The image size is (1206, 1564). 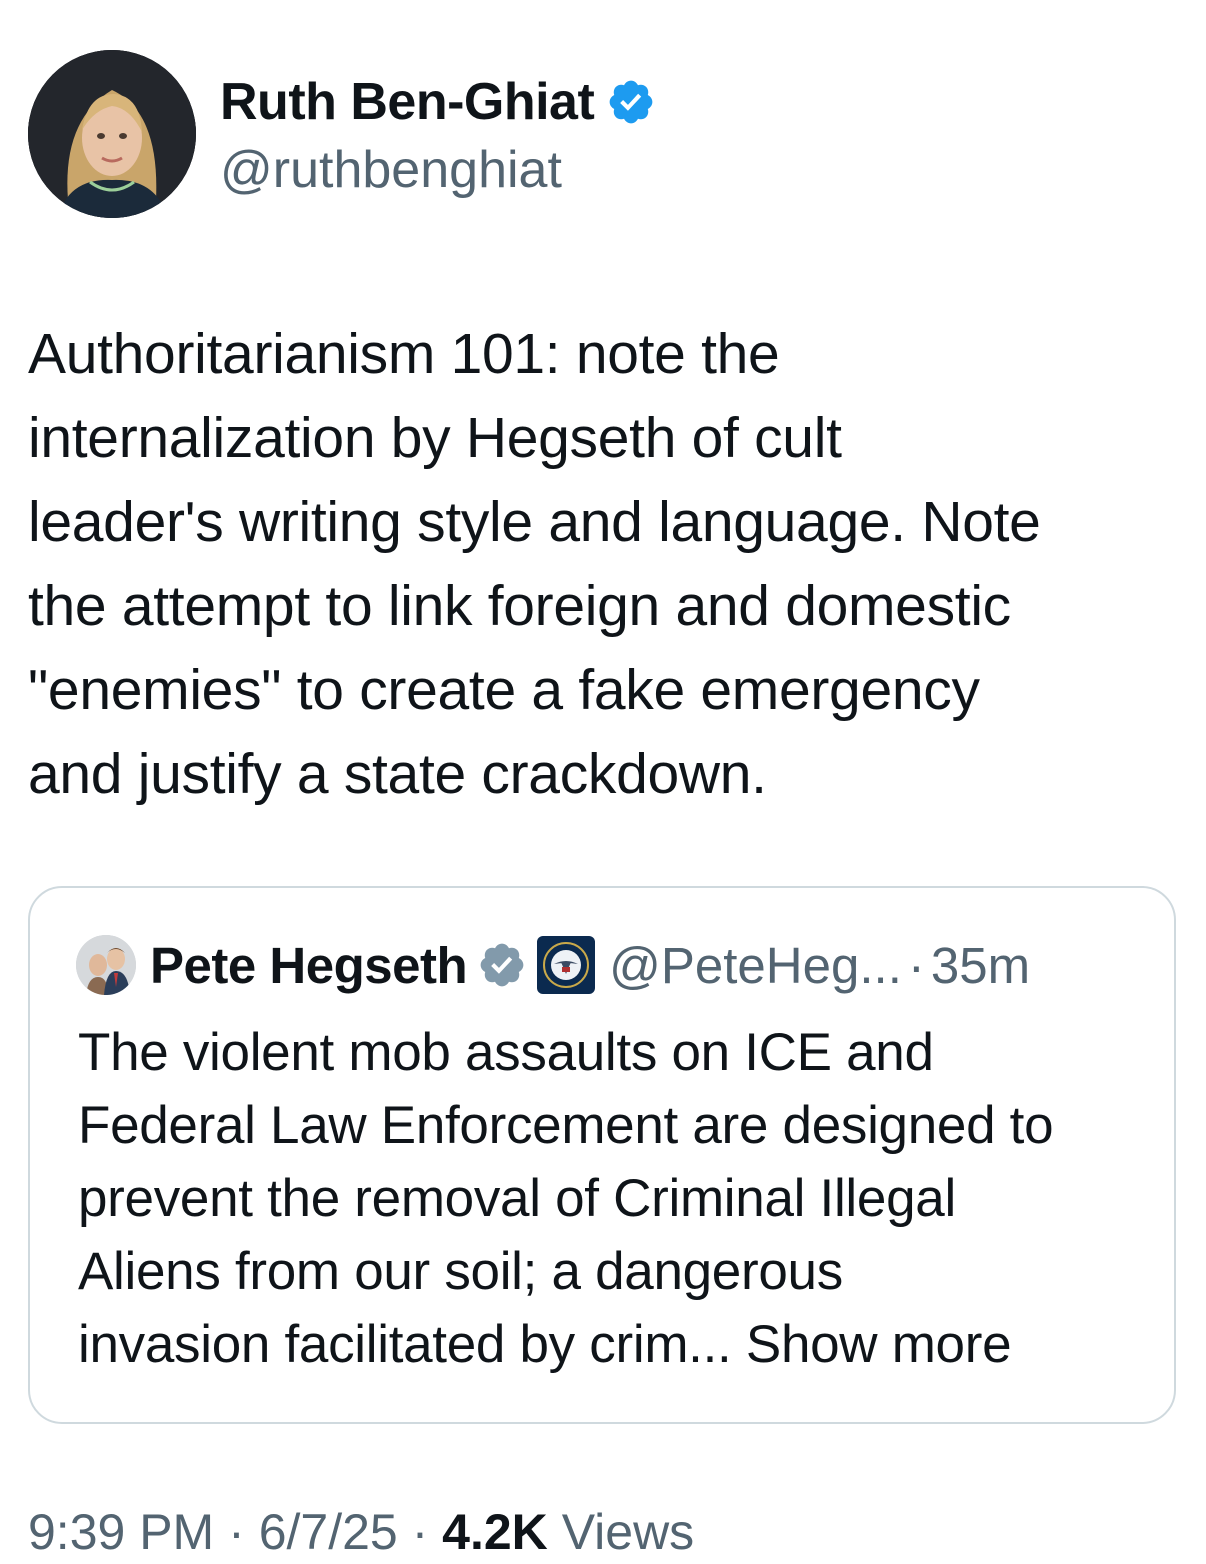 What do you see at coordinates (407, 102) in the screenshot?
I see `author-display-name: Ruth Ben-Ghiat` at bounding box center [407, 102].